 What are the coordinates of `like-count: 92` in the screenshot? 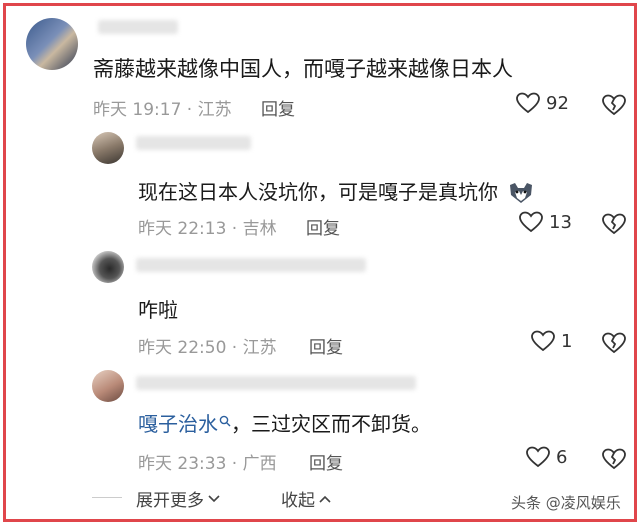 It's located at (557, 103).